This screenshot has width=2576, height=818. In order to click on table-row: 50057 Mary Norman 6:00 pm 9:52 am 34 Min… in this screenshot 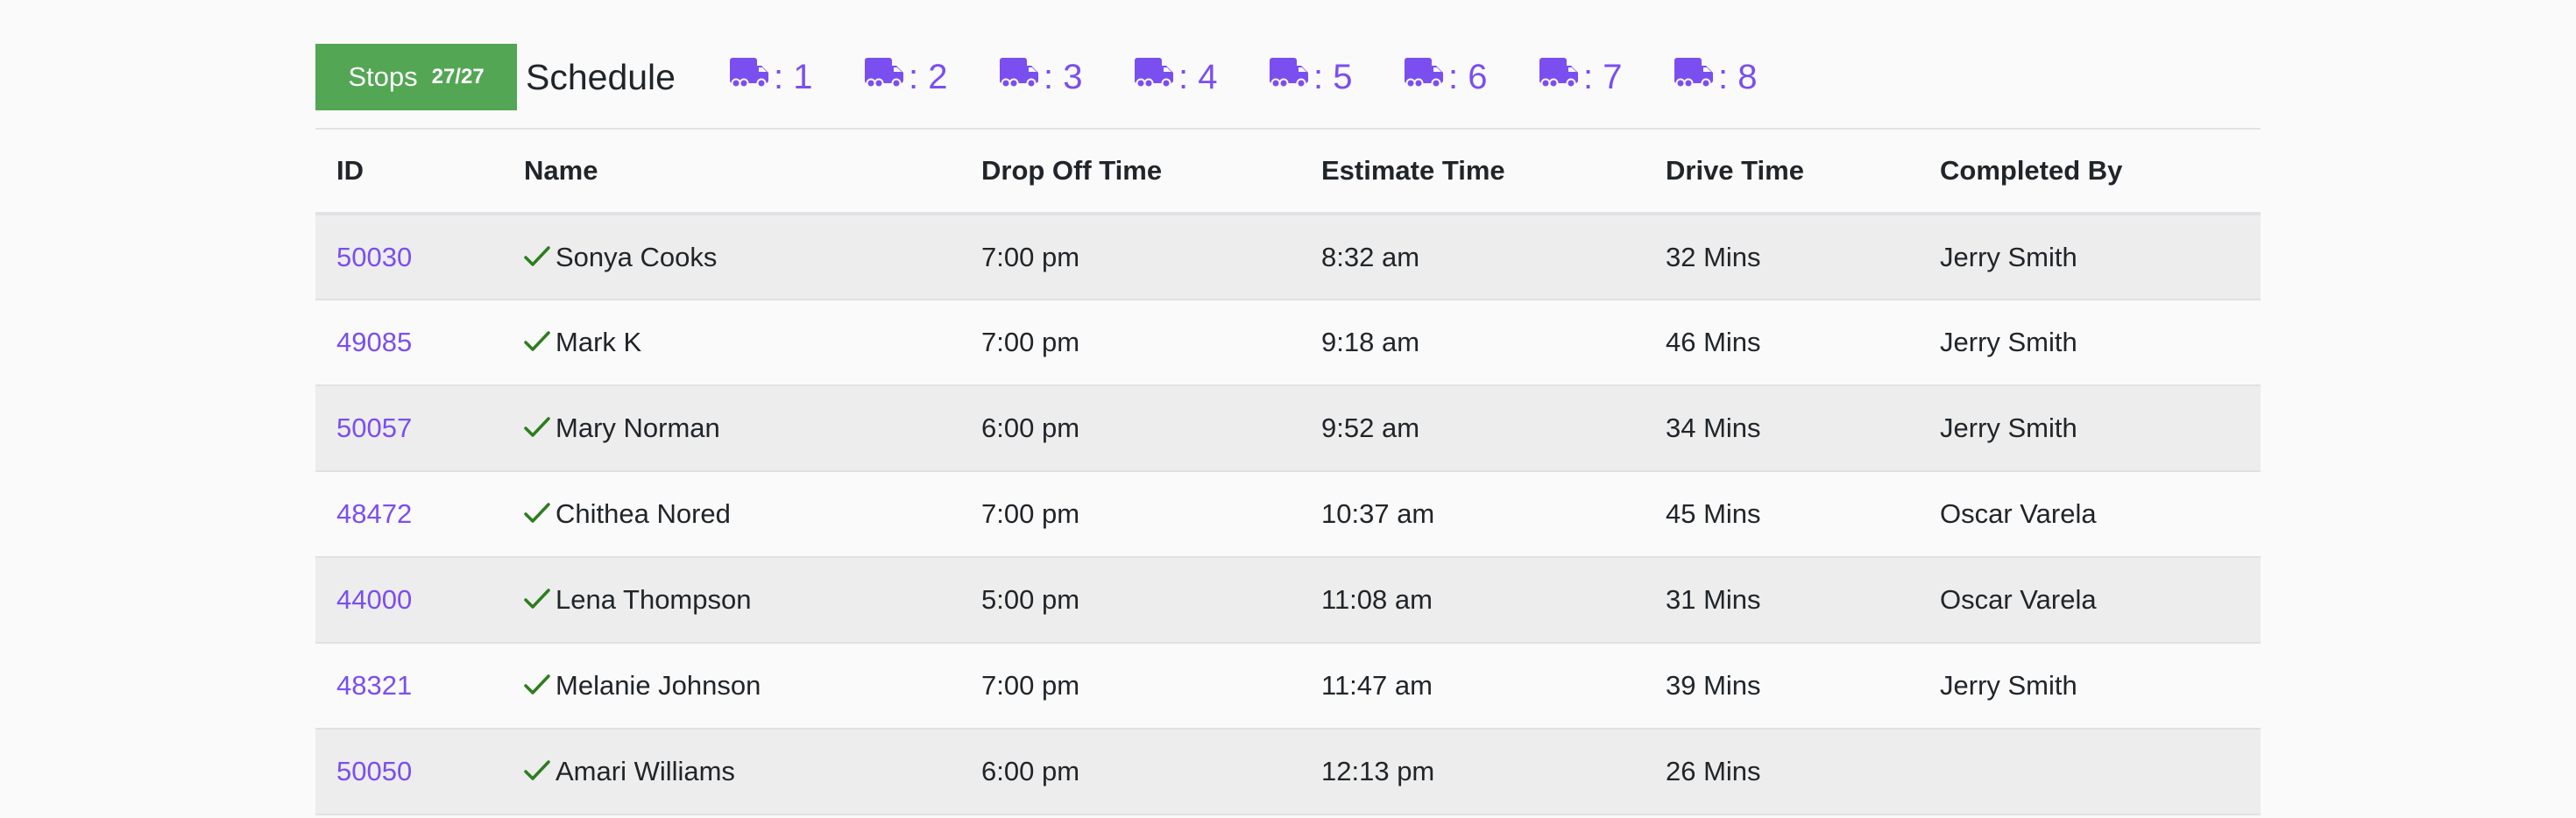, I will do `click(1288, 428)`.